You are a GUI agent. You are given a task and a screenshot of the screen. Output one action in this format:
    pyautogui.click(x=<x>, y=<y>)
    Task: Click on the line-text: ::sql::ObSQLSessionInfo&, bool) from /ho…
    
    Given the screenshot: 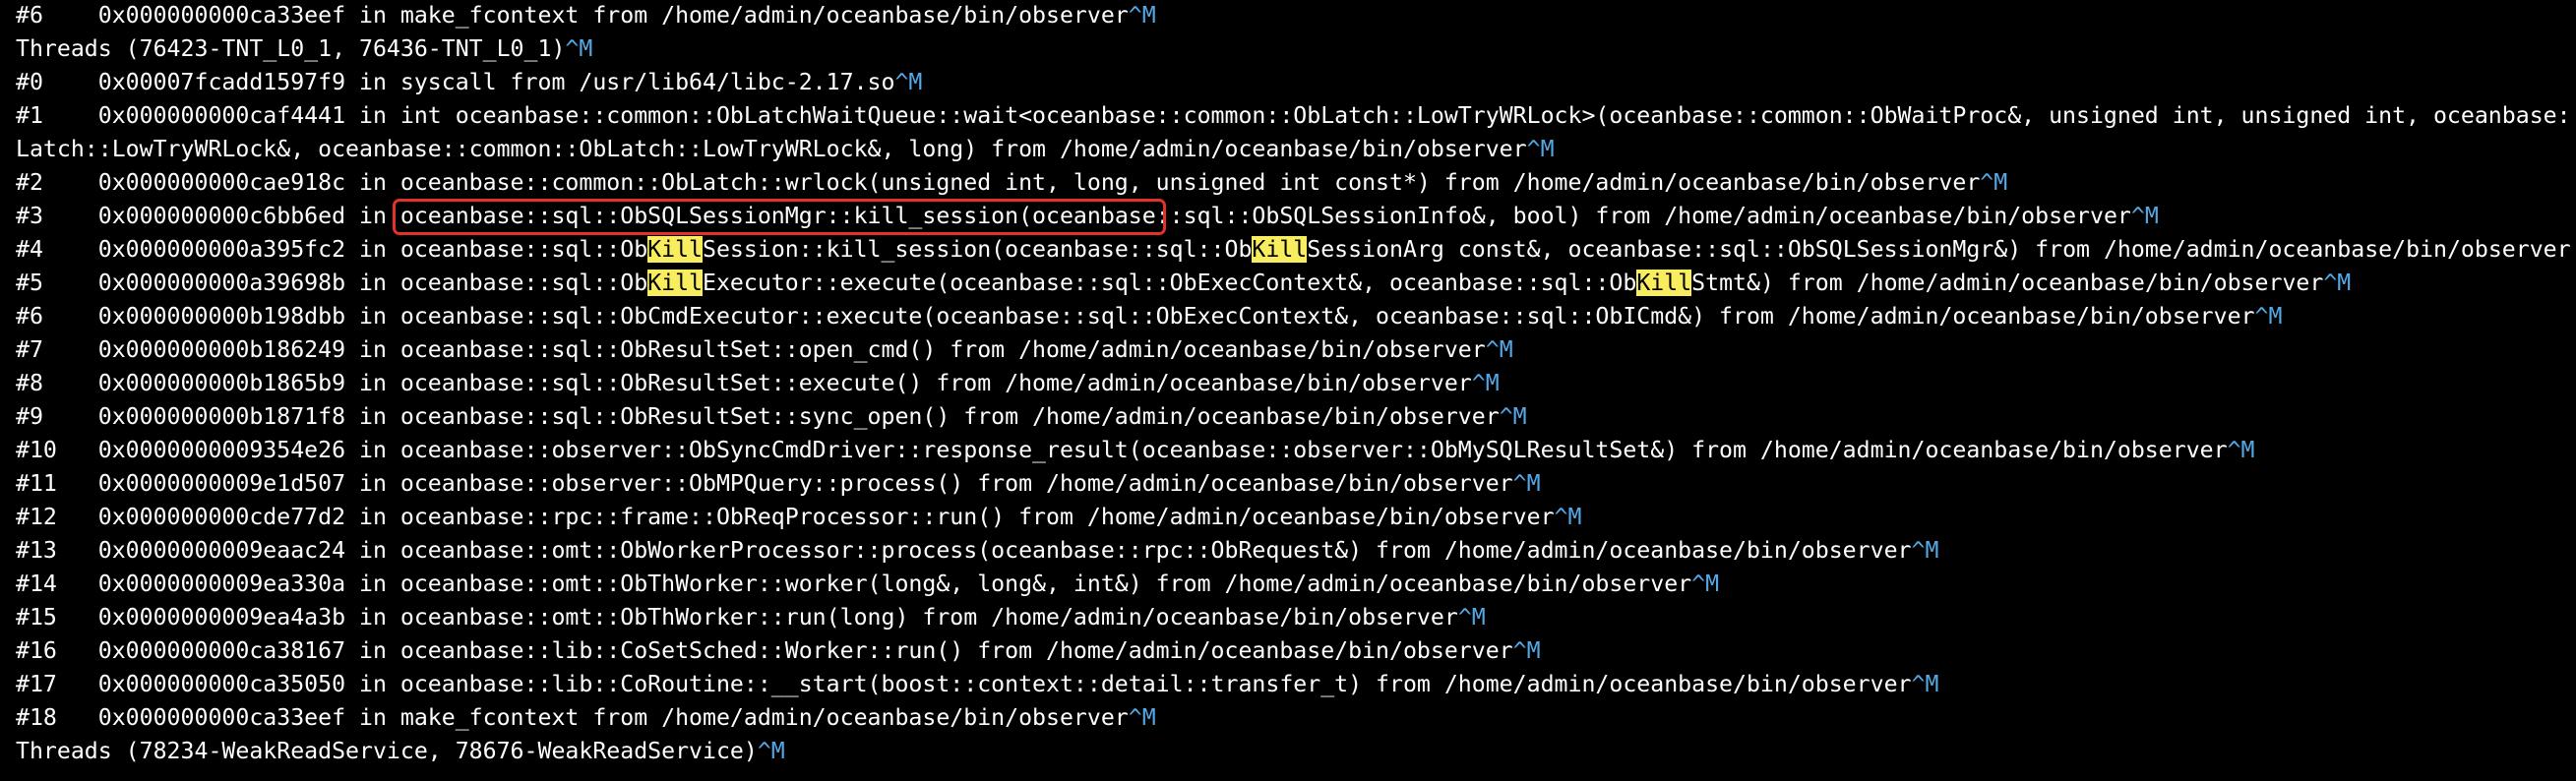 What is the action you would take?
    pyautogui.click(x=1643, y=216)
    